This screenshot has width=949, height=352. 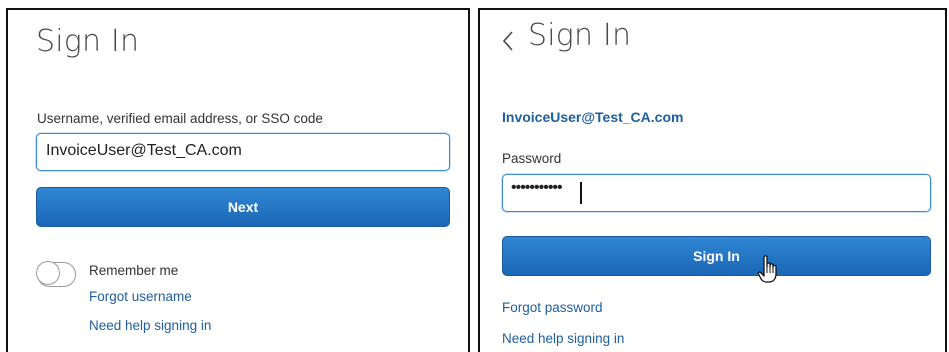 I want to click on username-input-value: InvoiceUser@Test_CA.com, so click(x=144, y=150).